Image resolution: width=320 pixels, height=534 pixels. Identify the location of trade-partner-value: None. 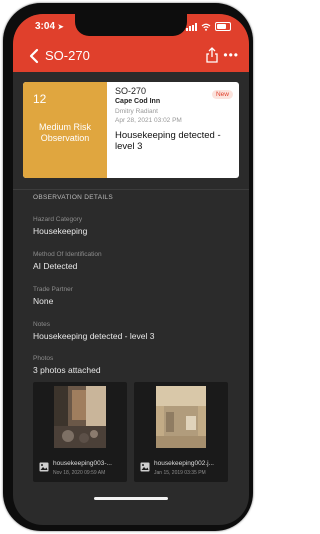
(43, 301).